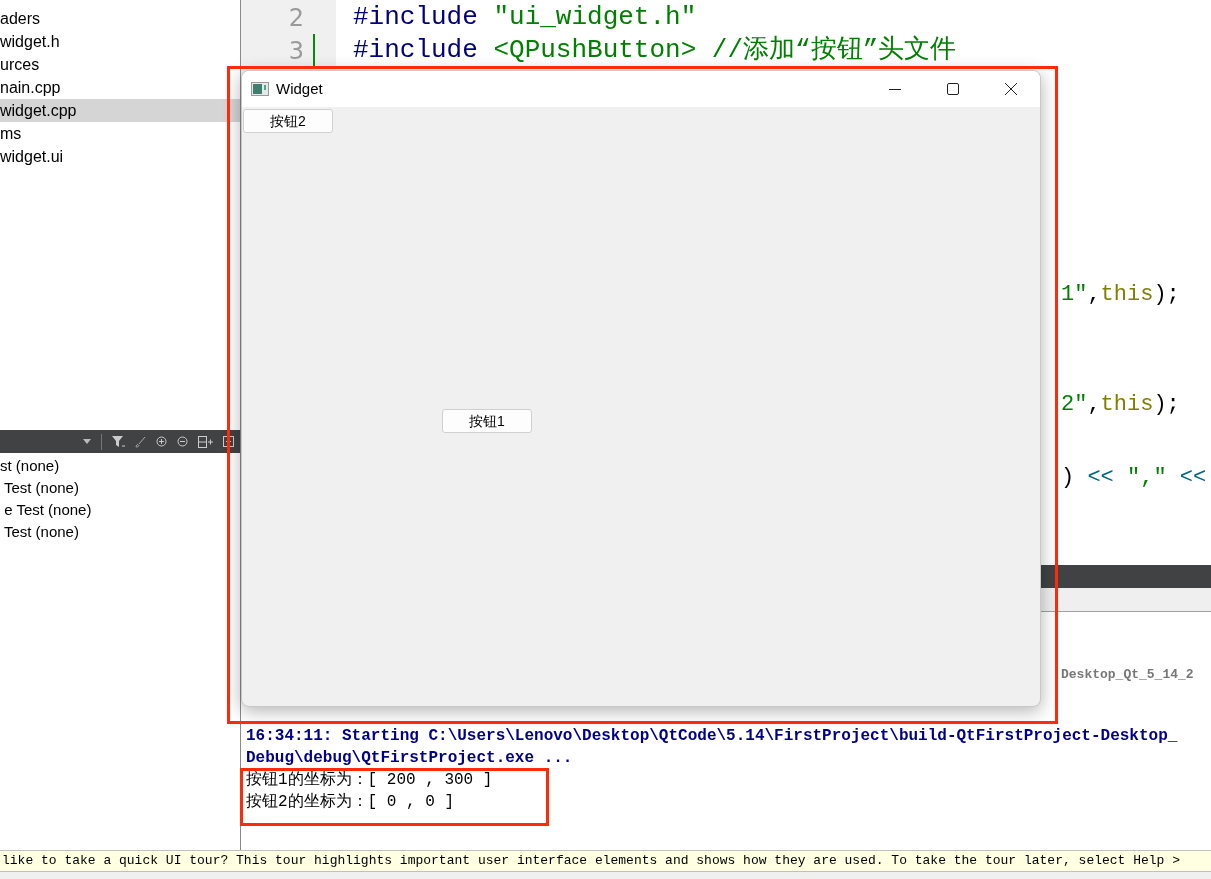 Image resolution: width=1211 pixels, height=879 pixels. I want to click on filter-icon, so click(118, 441).